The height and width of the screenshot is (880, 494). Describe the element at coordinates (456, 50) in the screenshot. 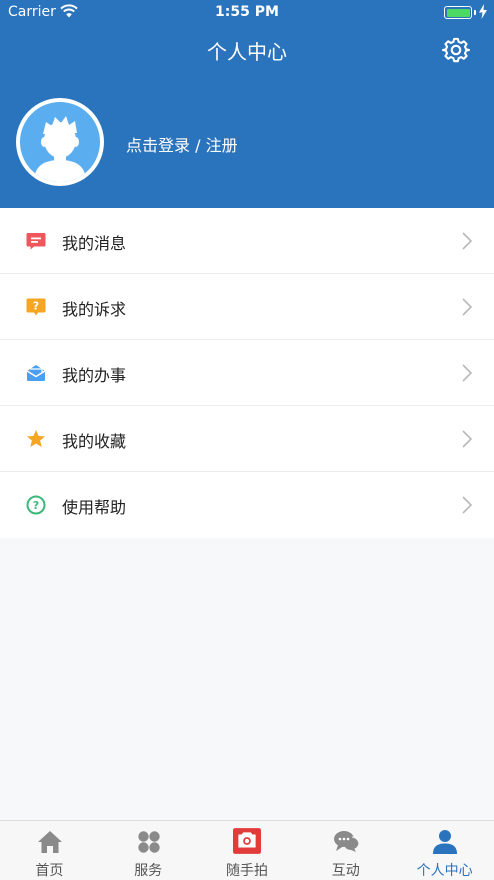

I see `settings-gear-icon` at that location.